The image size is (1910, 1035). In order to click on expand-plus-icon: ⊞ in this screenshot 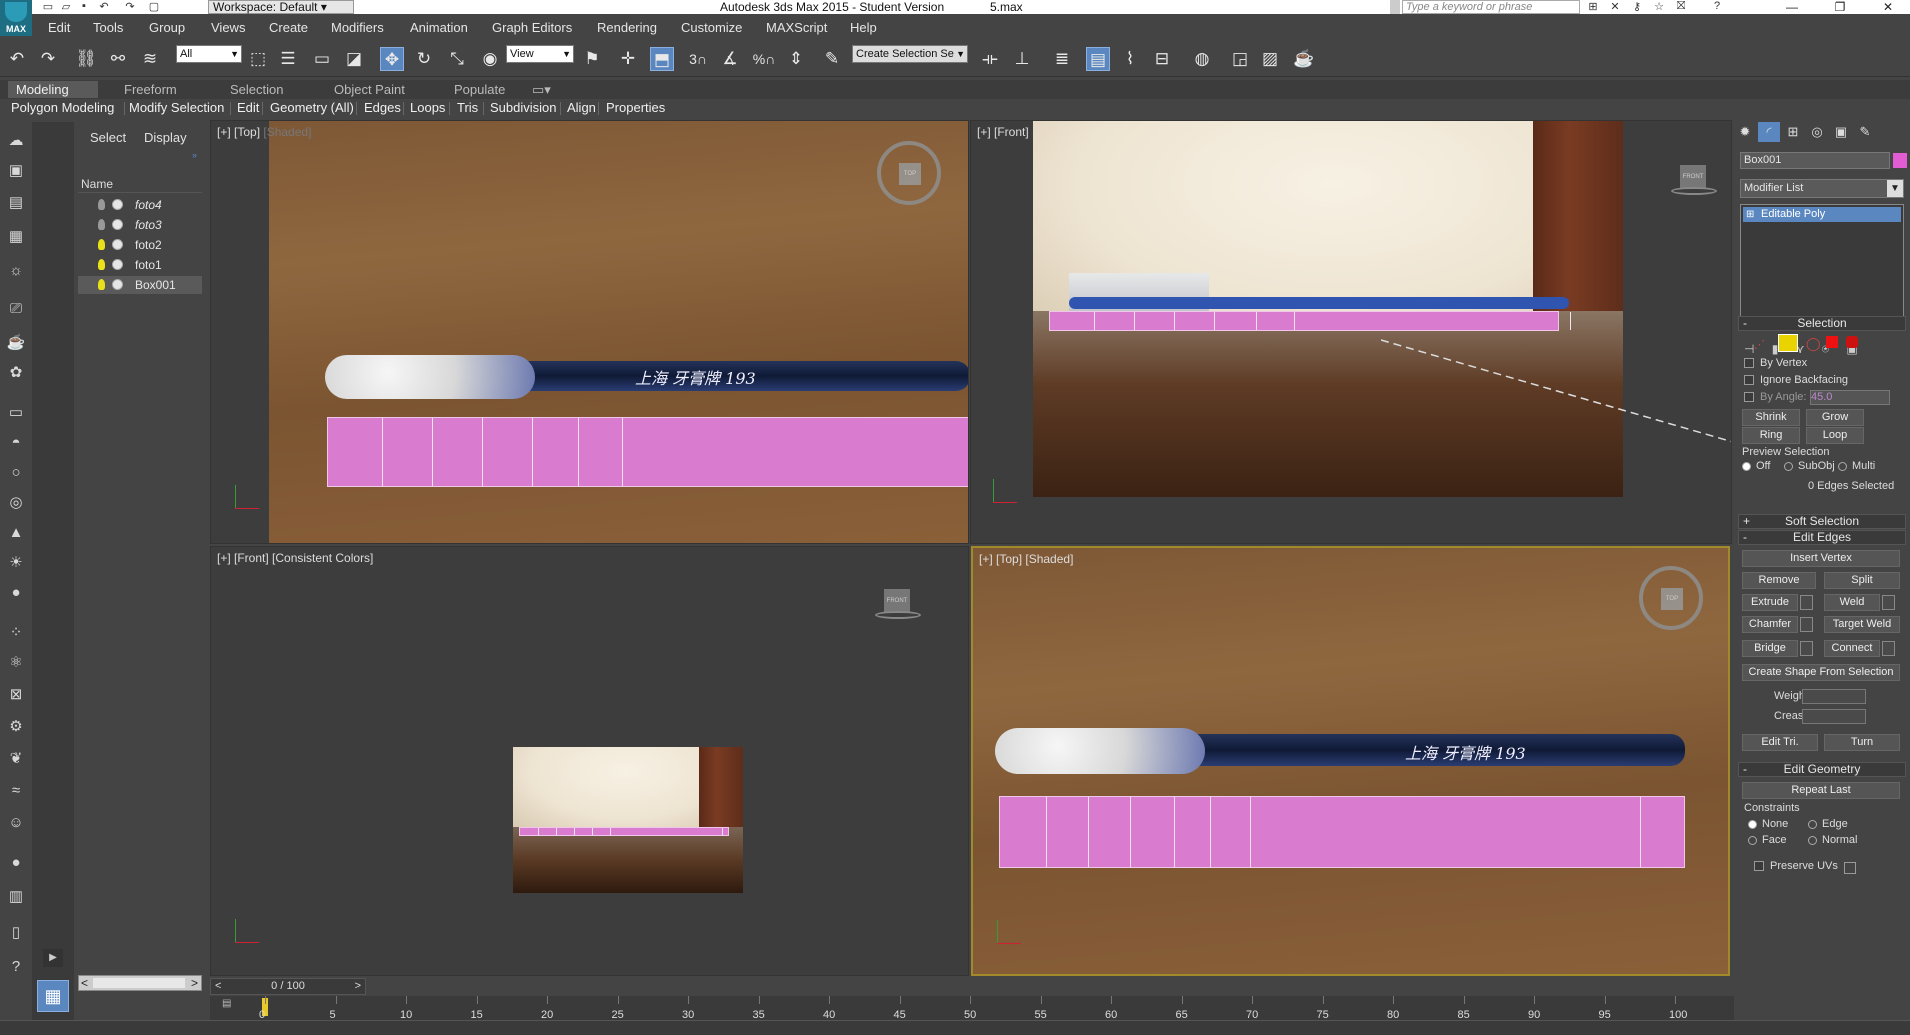, I will do `click(1750, 214)`.